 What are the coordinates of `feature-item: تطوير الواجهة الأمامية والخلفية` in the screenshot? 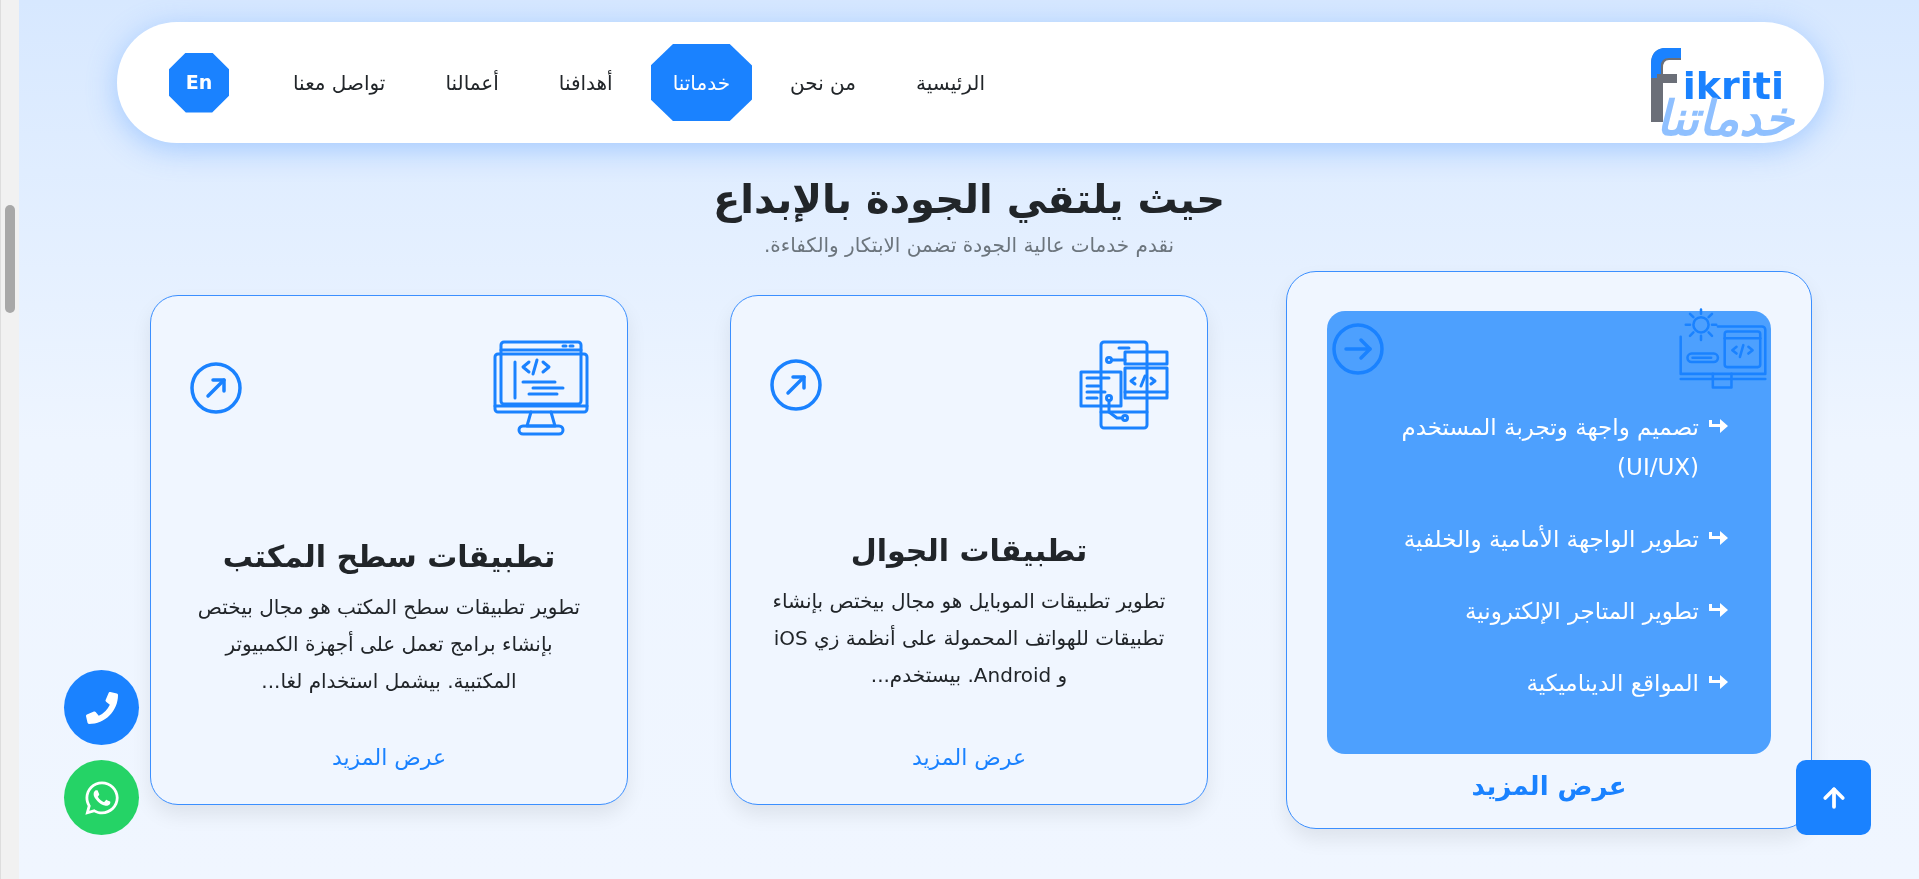 It's located at (1551, 539).